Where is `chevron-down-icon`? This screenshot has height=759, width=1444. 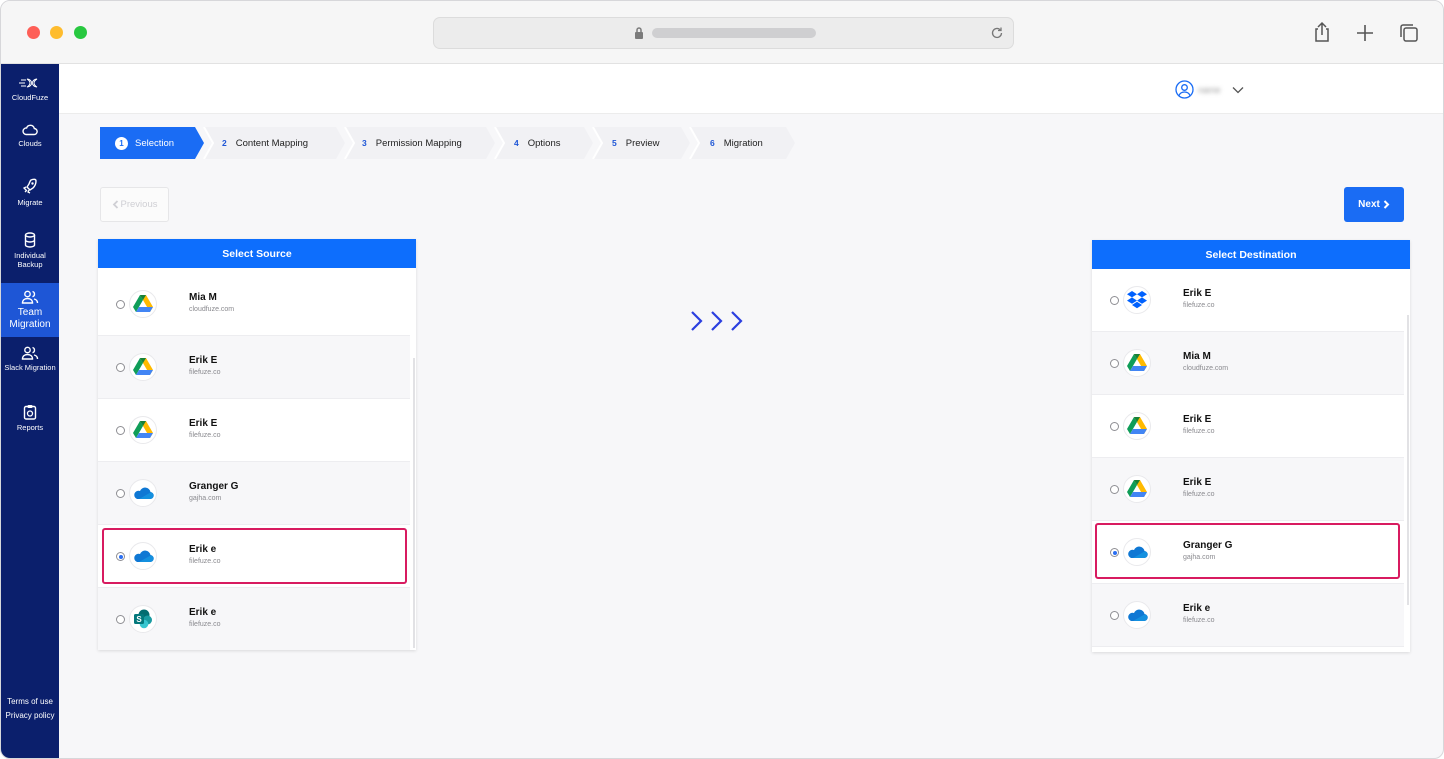 chevron-down-icon is located at coordinates (1238, 89).